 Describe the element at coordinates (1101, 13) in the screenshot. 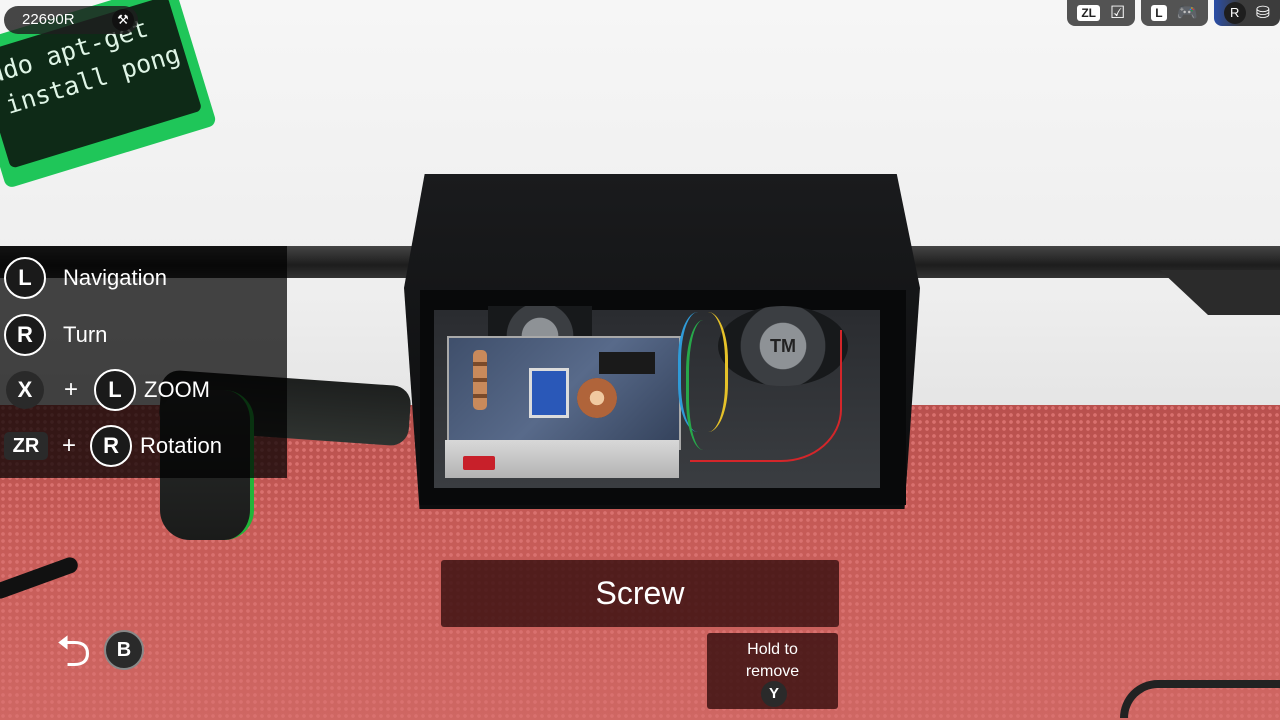

I see `tasks-group: ZL ☑` at that location.